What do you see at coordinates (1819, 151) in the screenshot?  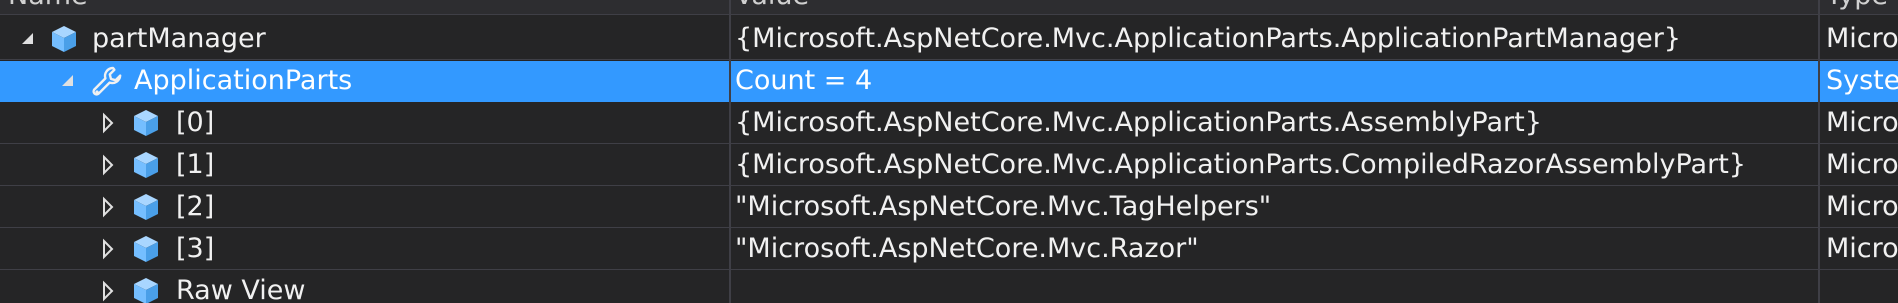 I see `column-divider-value-type` at bounding box center [1819, 151].